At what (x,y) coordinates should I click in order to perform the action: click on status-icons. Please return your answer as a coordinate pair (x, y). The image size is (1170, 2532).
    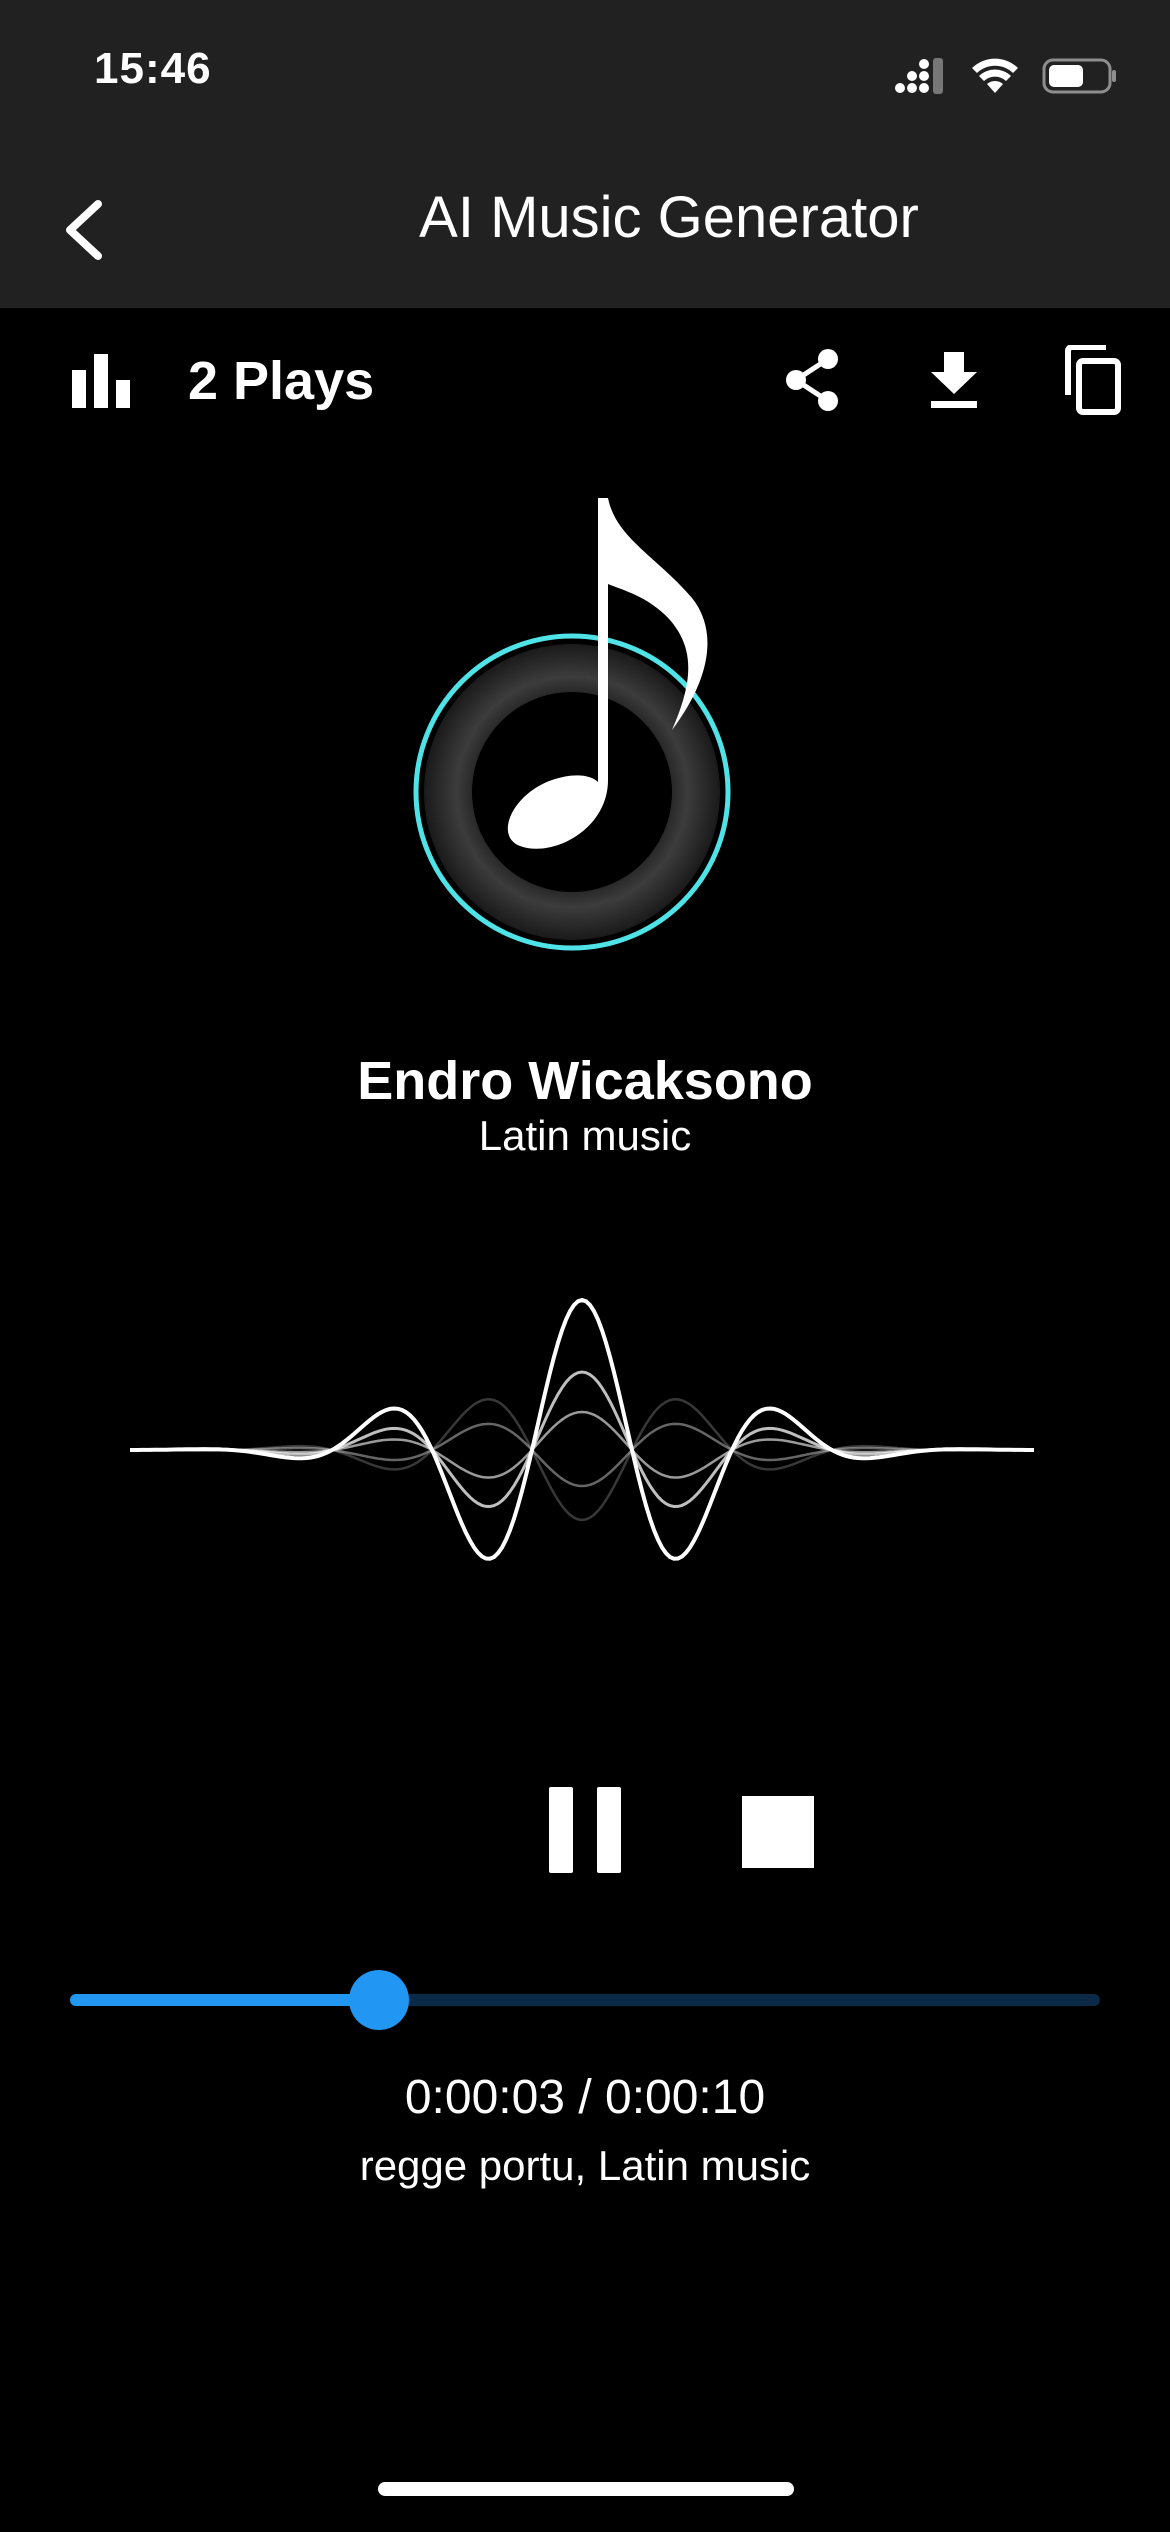
    Looking at the image, I should click on (1006, 76).